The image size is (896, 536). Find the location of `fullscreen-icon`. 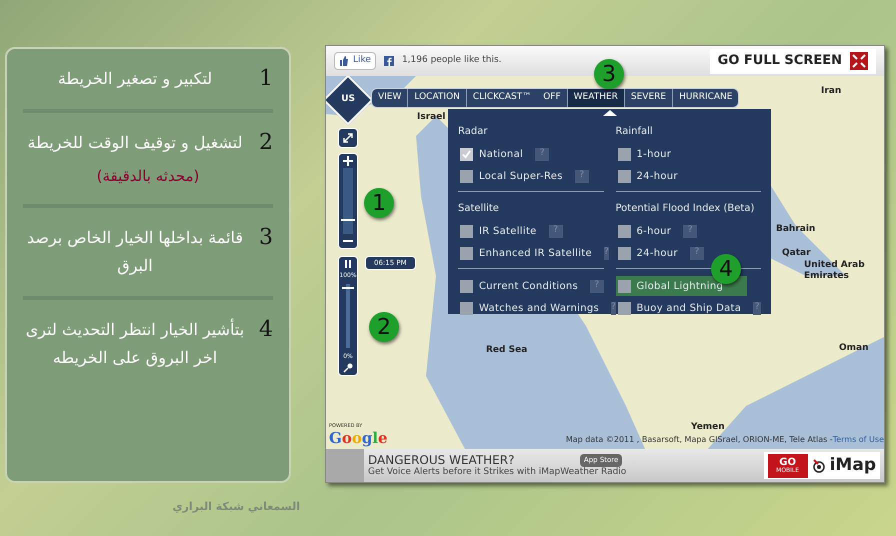

fullscreen-icon is located at coordinates (859, 61).